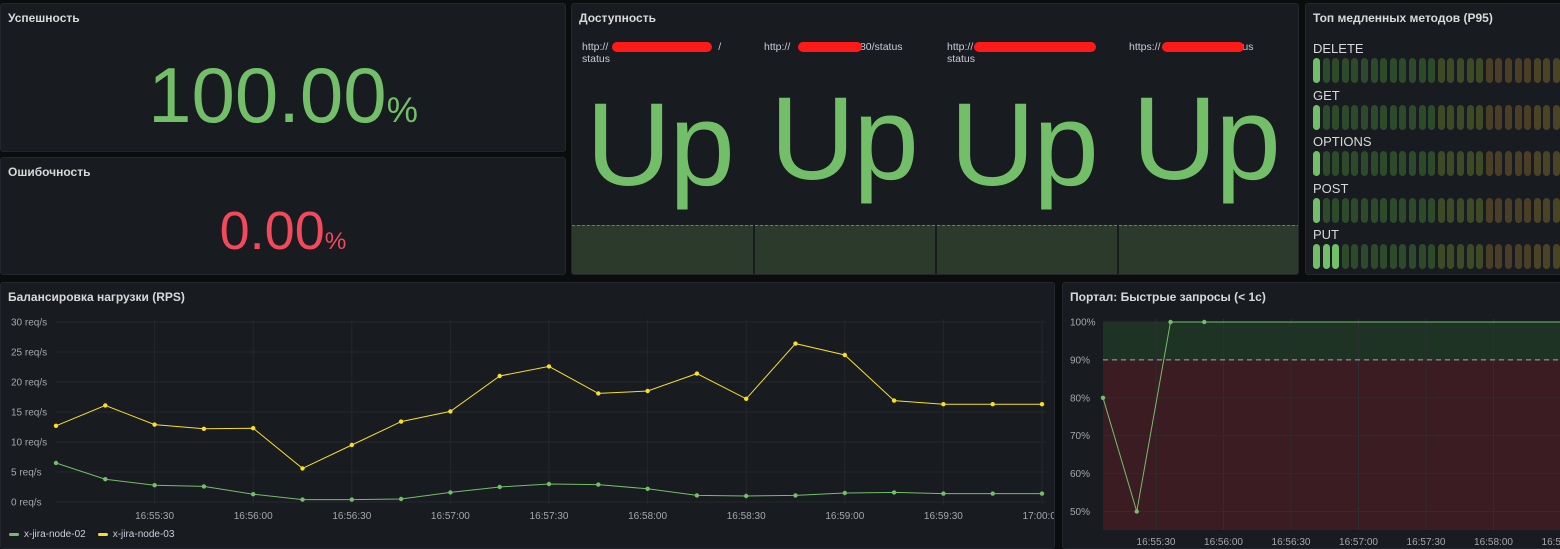 The image size is (1560, 549). I want to click on method-bargauge, so click(1436, 70).